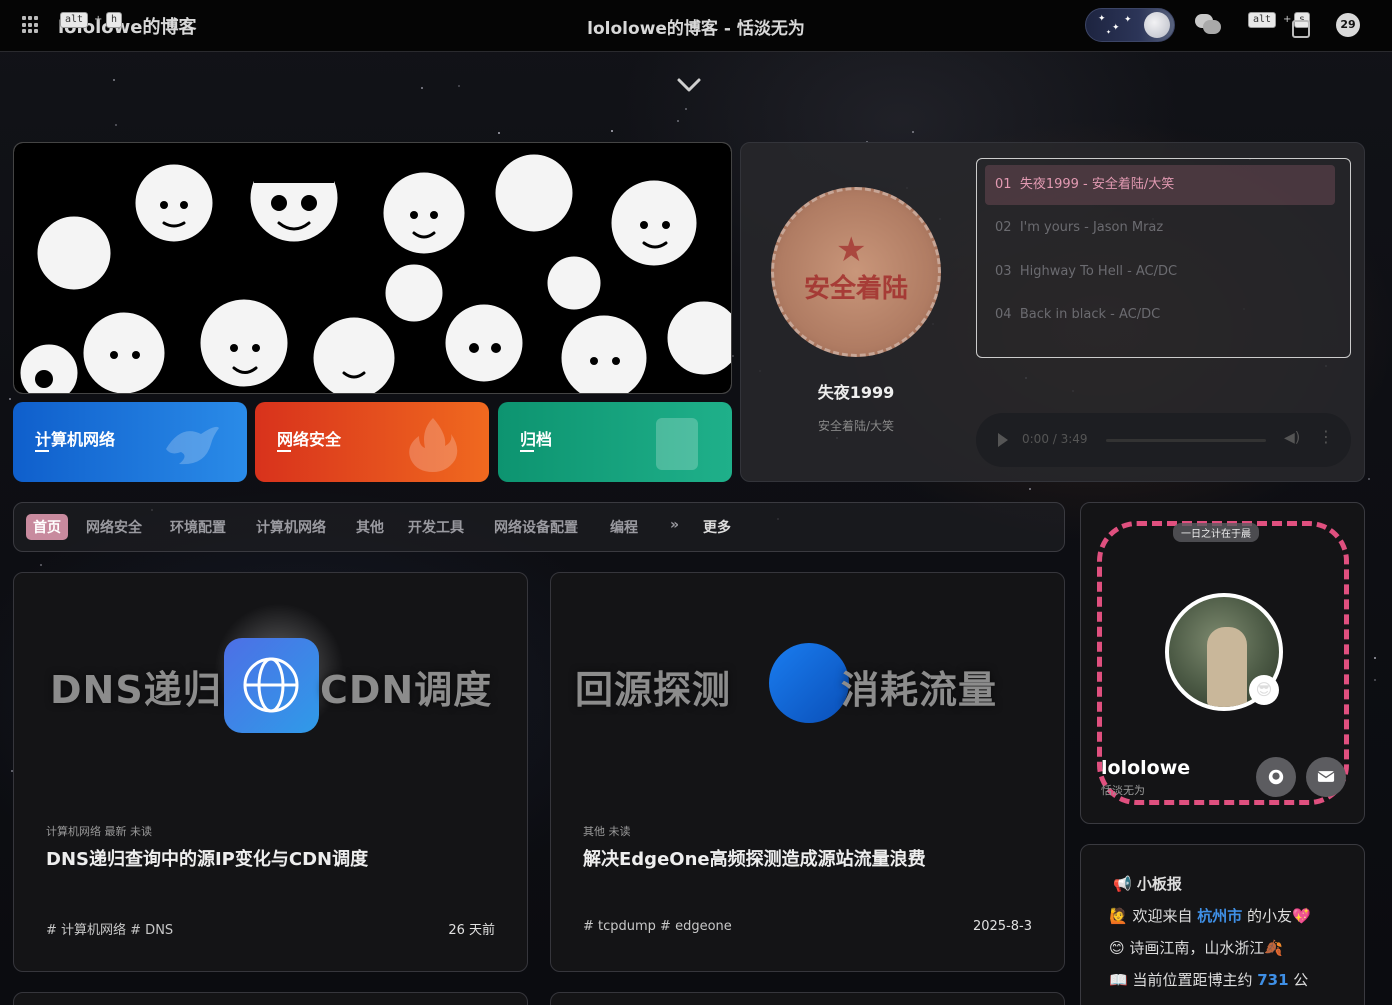 The height and width of the screenshot is (1005, 1392). What do you see at coordinates (653, 690) in the screenshot?
I see `post-cover-text-left: 回源探测` at bounding box center [653, 690].